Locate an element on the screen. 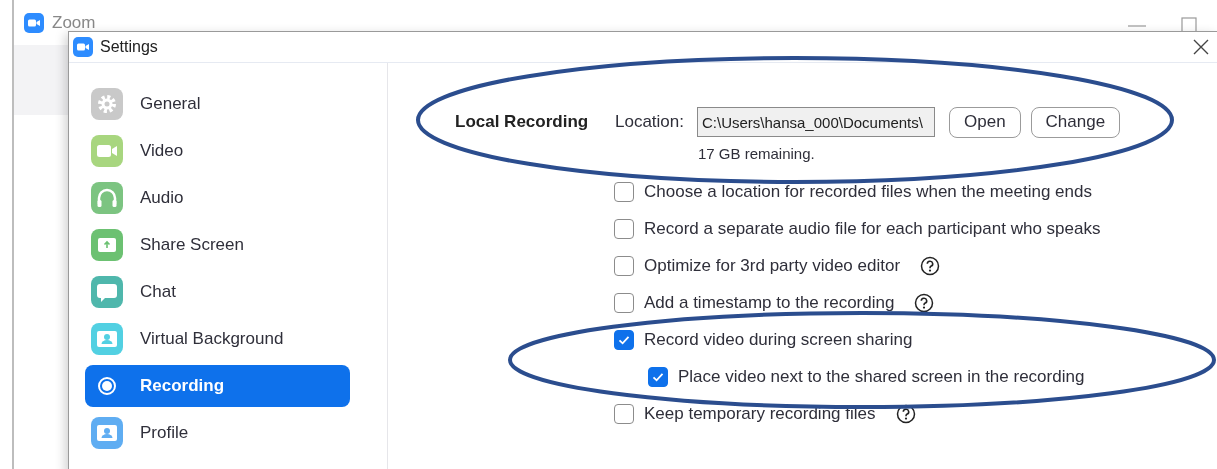  share-screen-icon is located at coordinates (107, 245).